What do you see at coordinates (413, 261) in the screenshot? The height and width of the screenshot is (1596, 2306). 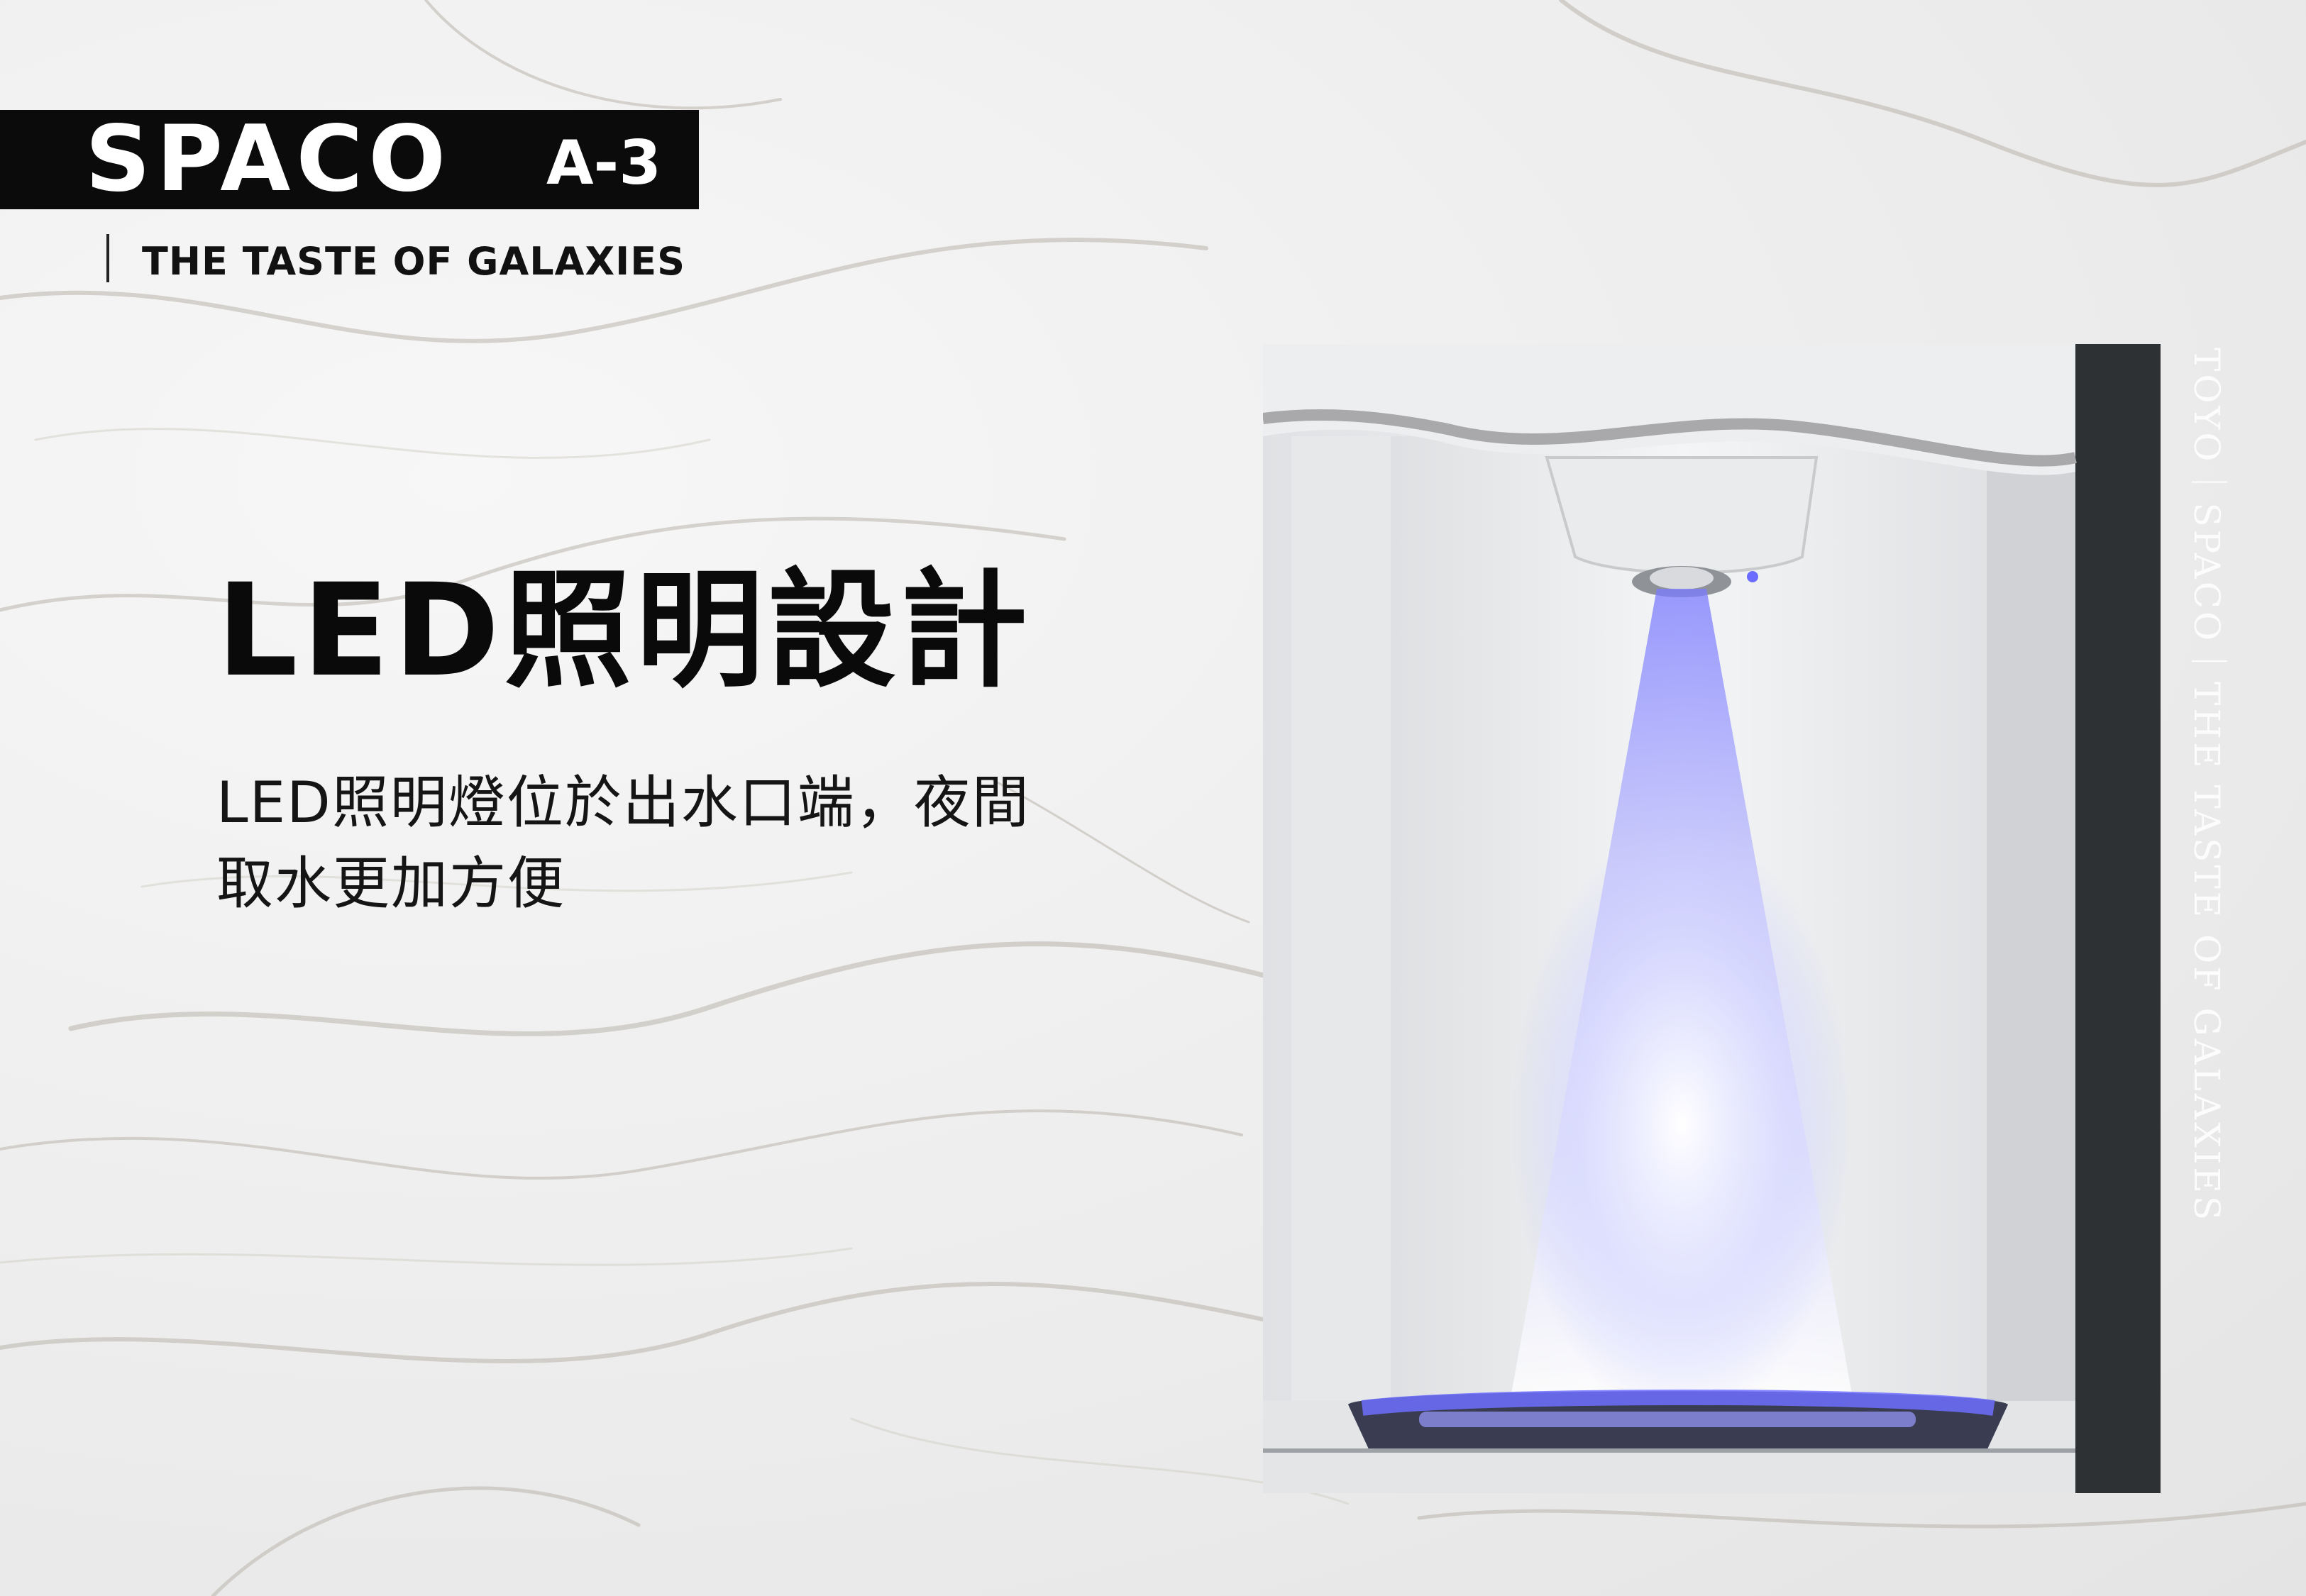 I see `brand-tagline: THE TASTE OF GALAXIES` at bounding box center [413, 261].